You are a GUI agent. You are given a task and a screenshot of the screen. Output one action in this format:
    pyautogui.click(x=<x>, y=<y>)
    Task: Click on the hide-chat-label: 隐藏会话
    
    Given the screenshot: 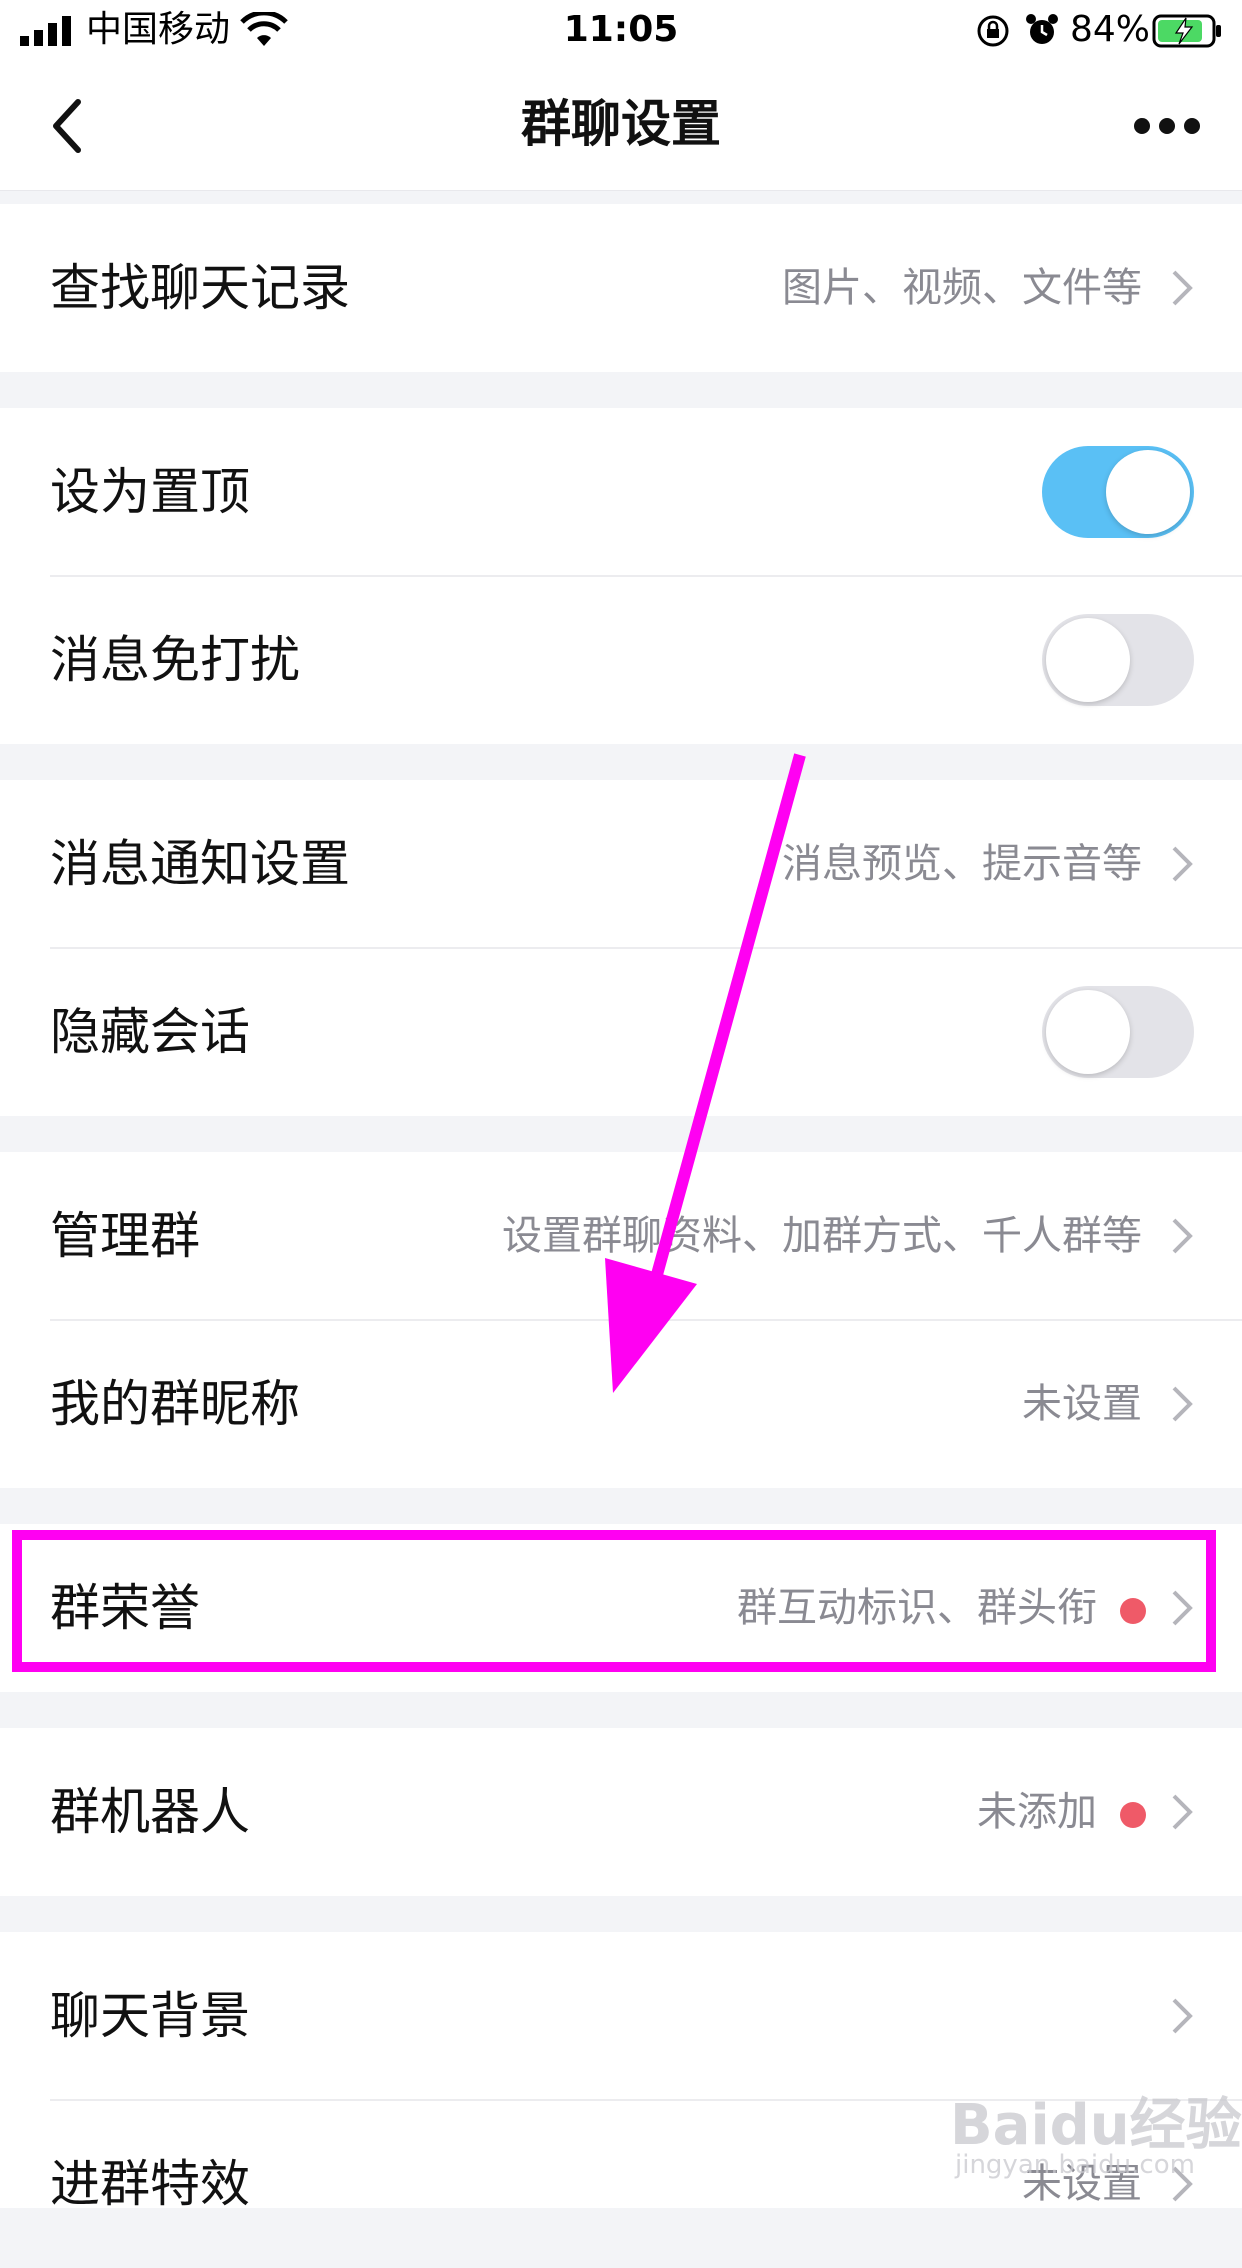 What is the action you would take?
    pyautogui.click(x=150, y=1032)
    